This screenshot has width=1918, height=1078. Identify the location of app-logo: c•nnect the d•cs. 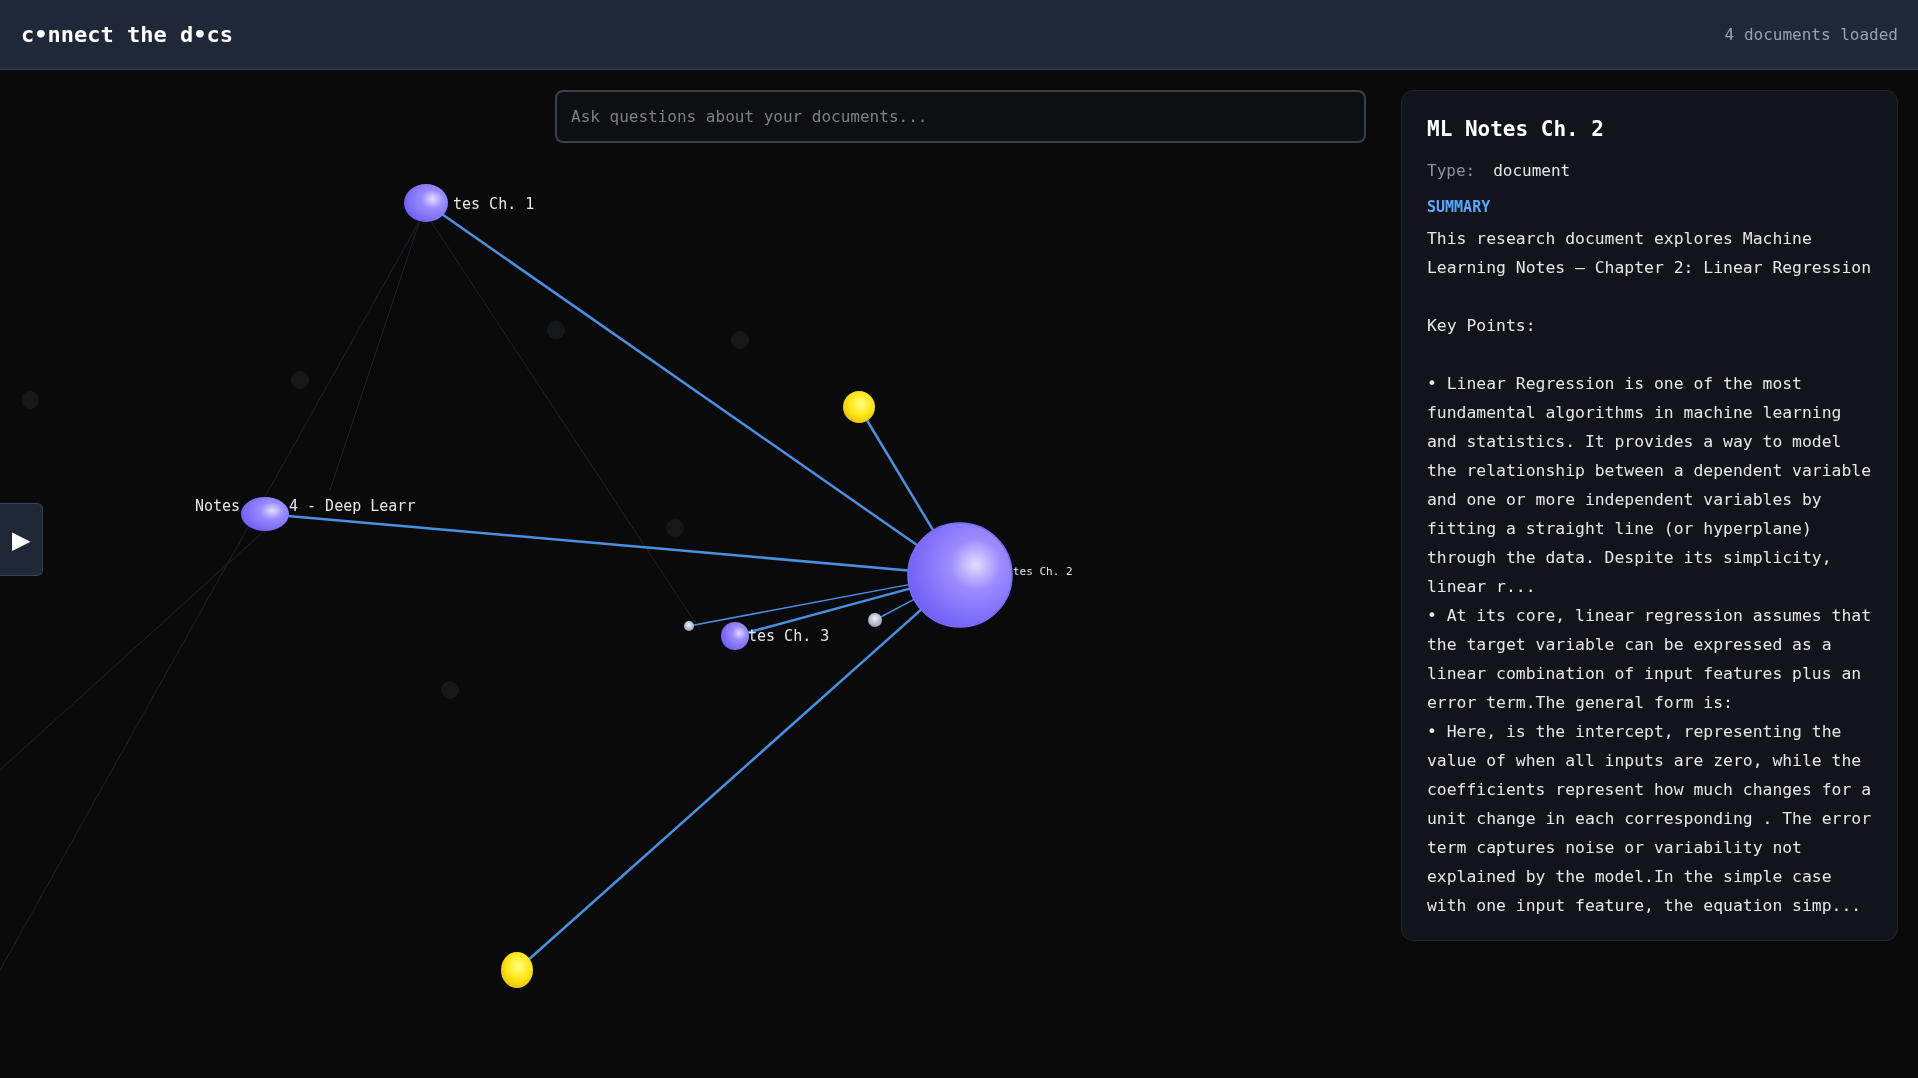
(127, 34).